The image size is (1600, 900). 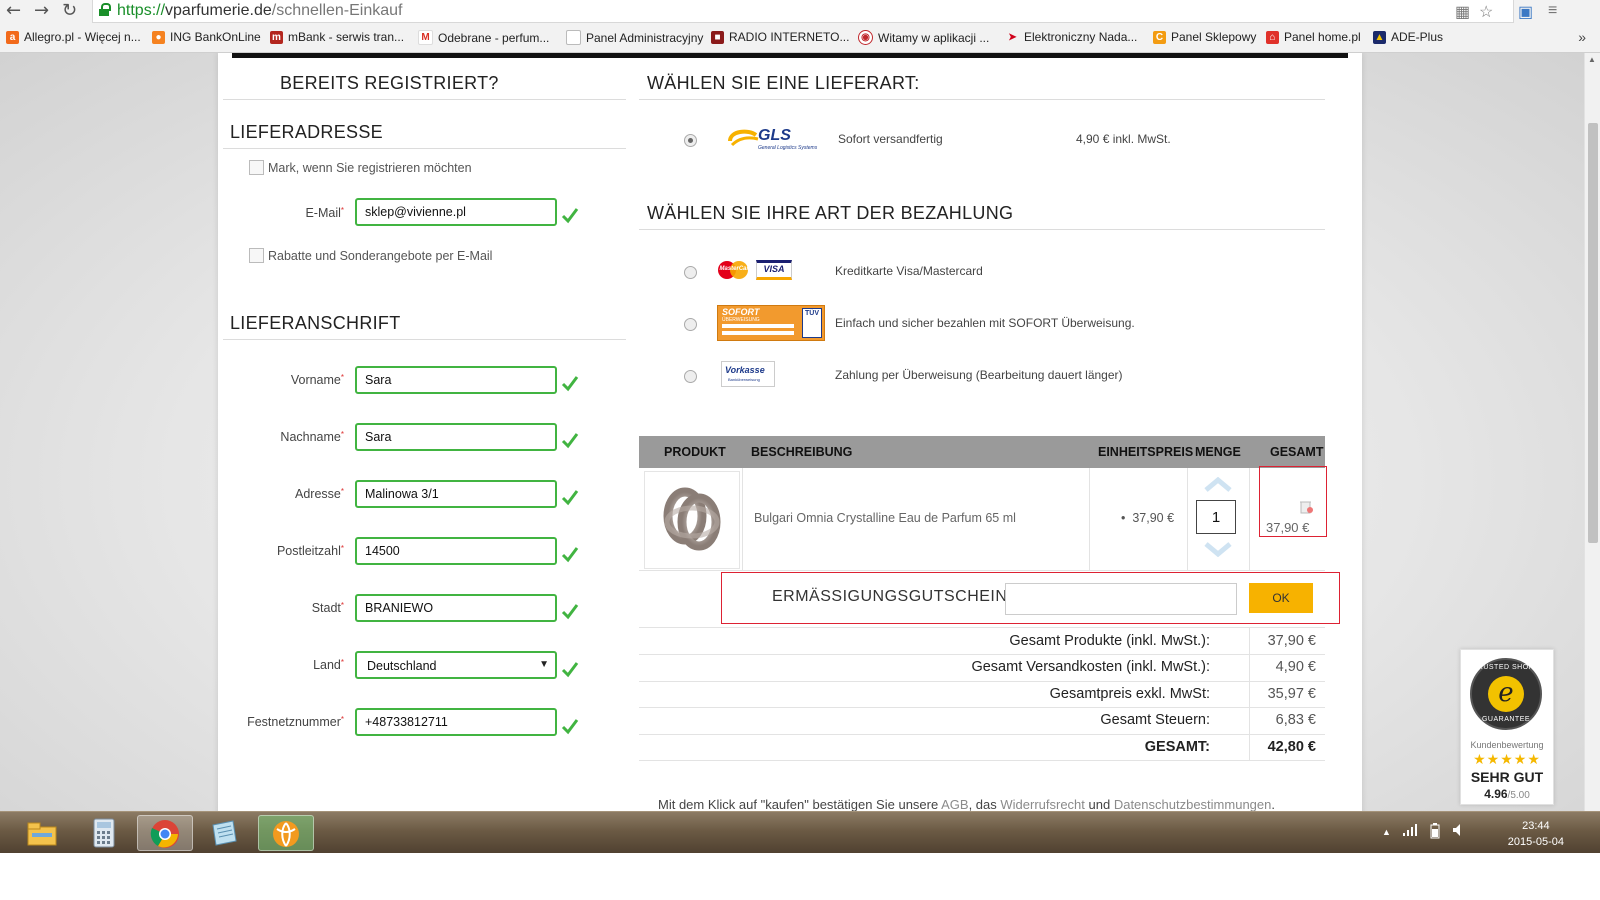 What do you see at coordinates (295, 722) in the screenshot?
I see `phone-label: Festnetznummer*` at bounding box center [295, 722].